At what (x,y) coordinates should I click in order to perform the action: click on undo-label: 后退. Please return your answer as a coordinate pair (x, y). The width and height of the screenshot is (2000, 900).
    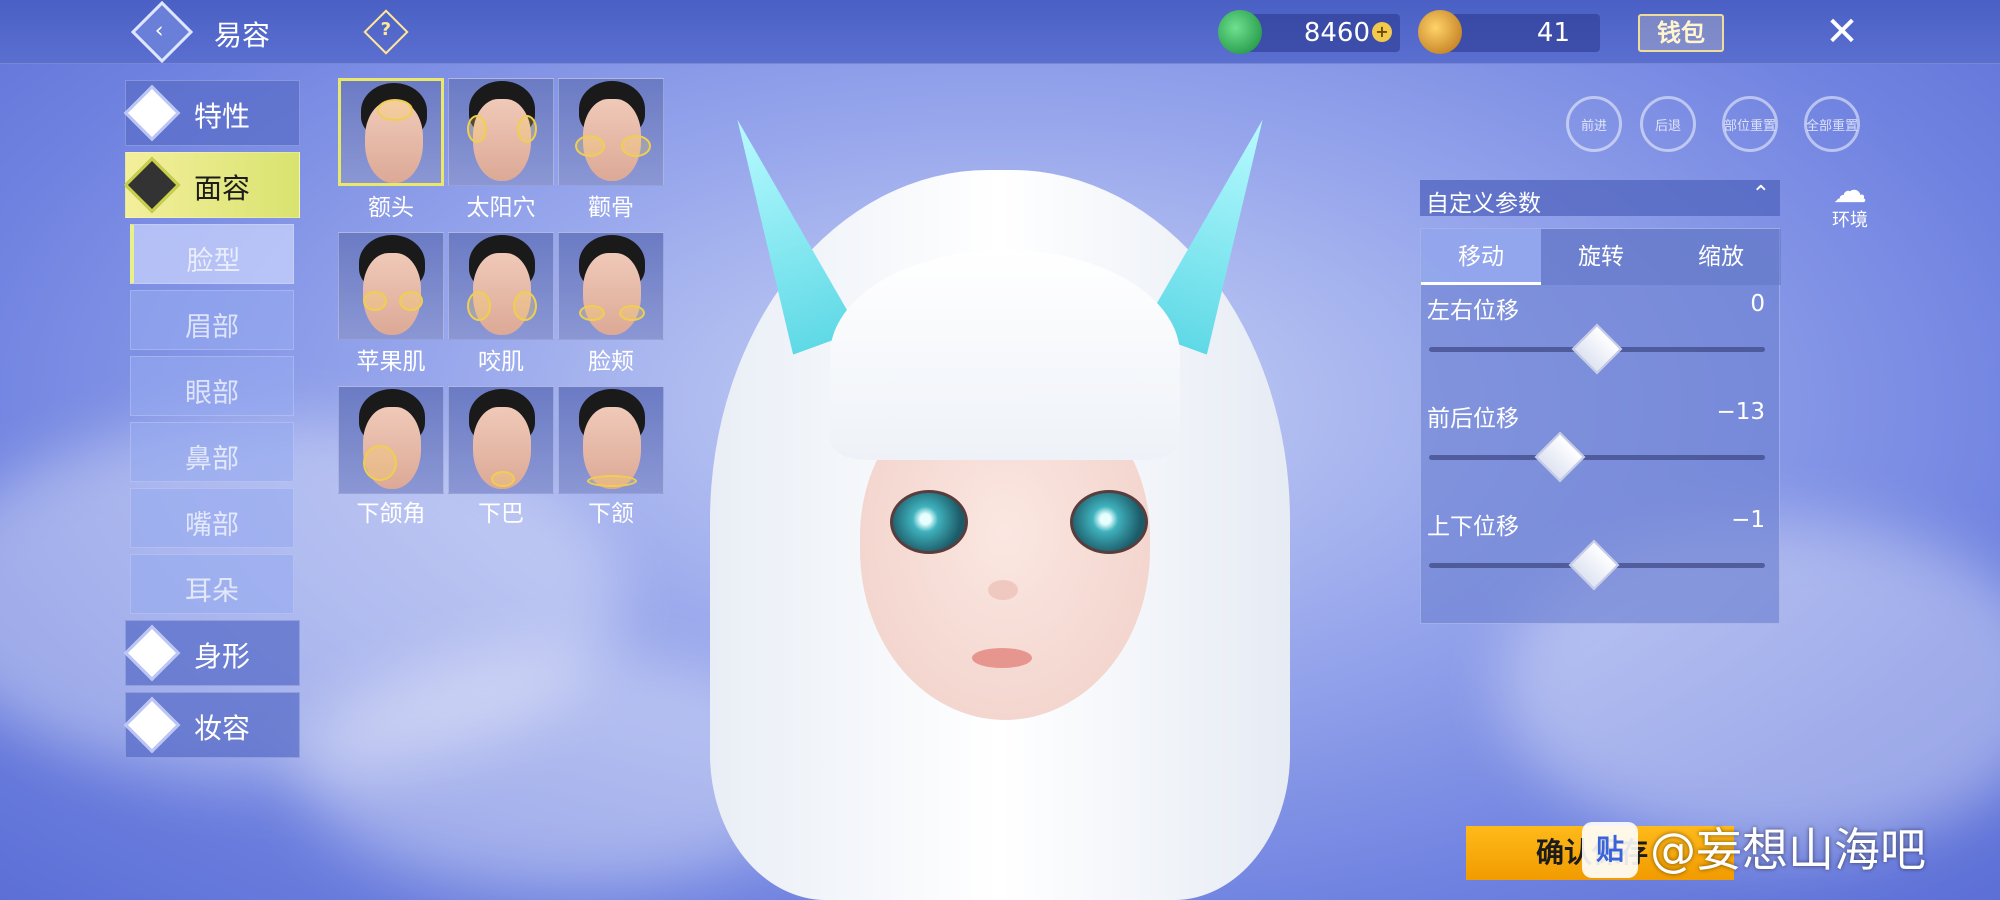
    Looking at the image, I should click on (1667, 126).